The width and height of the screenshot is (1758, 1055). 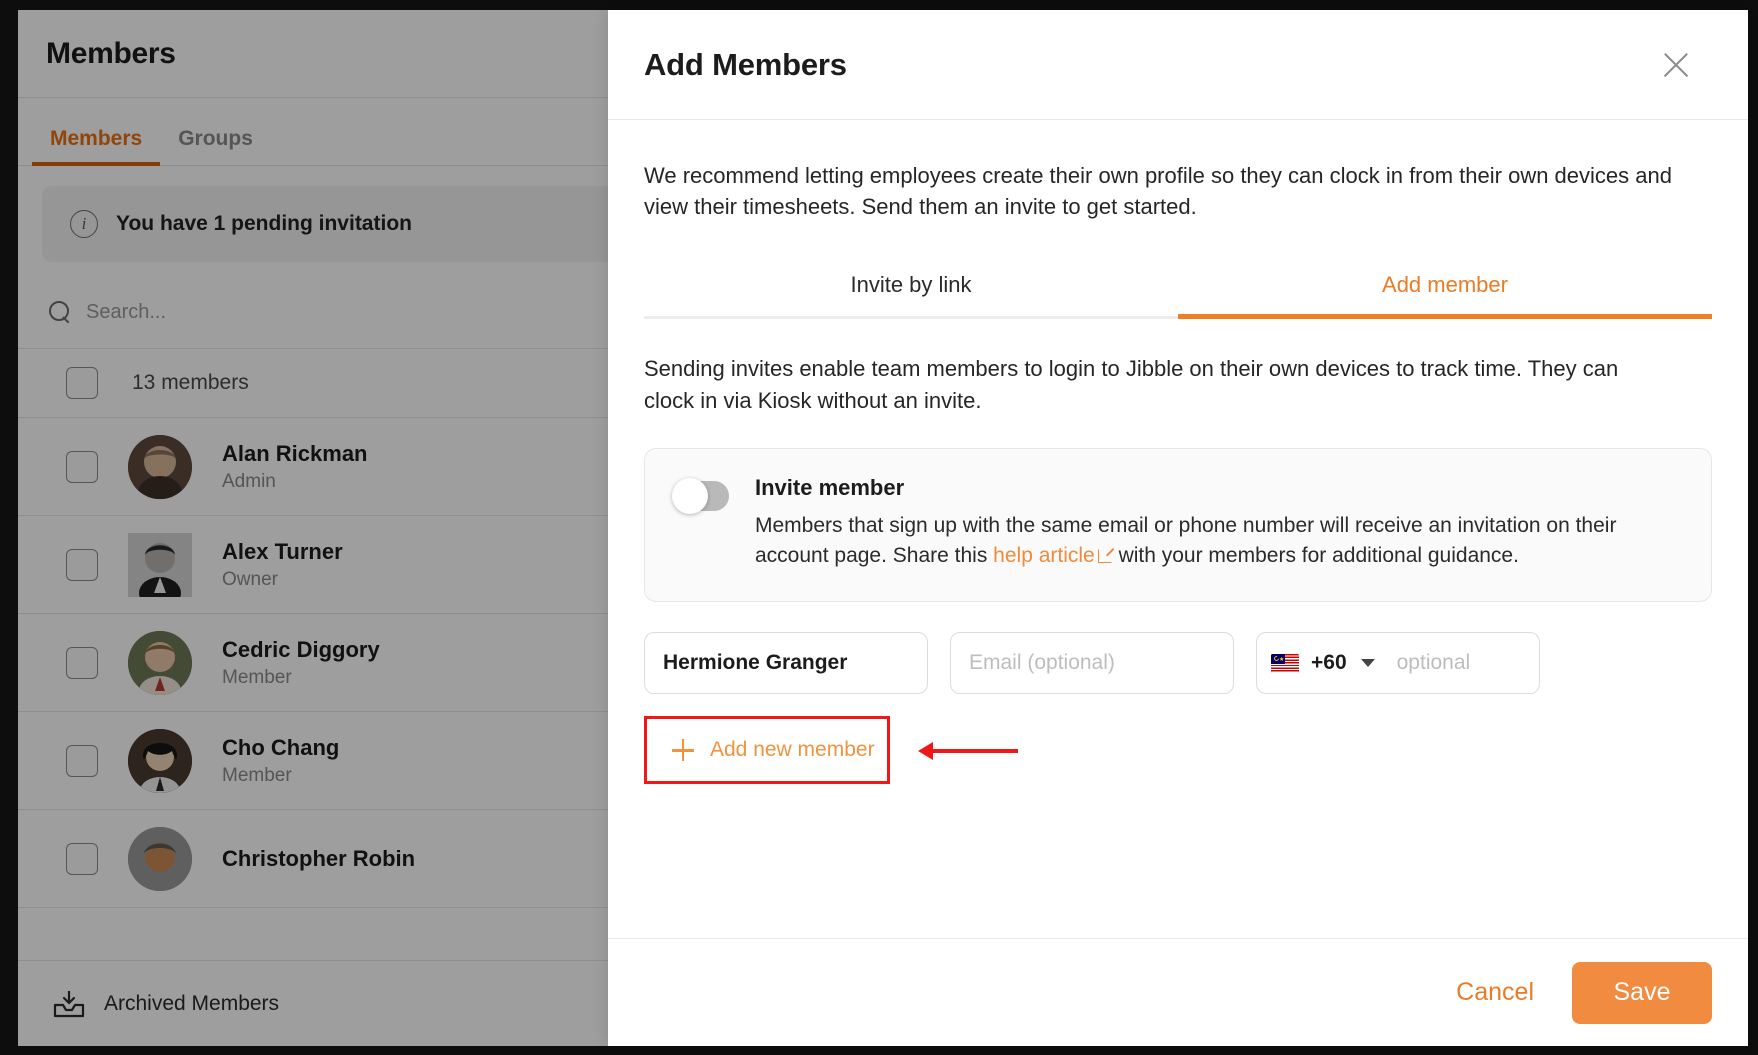 I want to click on chevron-down-icon, so click(x=1367, y=663).